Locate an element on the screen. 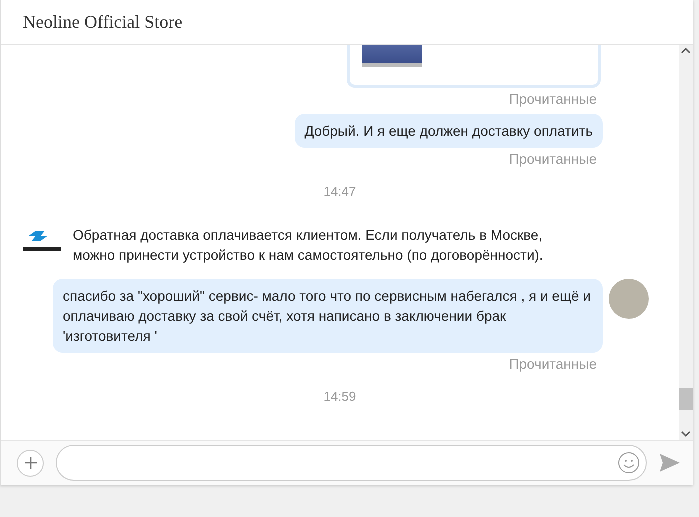 The width and height of the screenshot is (699, 517). plus-icon is located at coordinates (31, 463).